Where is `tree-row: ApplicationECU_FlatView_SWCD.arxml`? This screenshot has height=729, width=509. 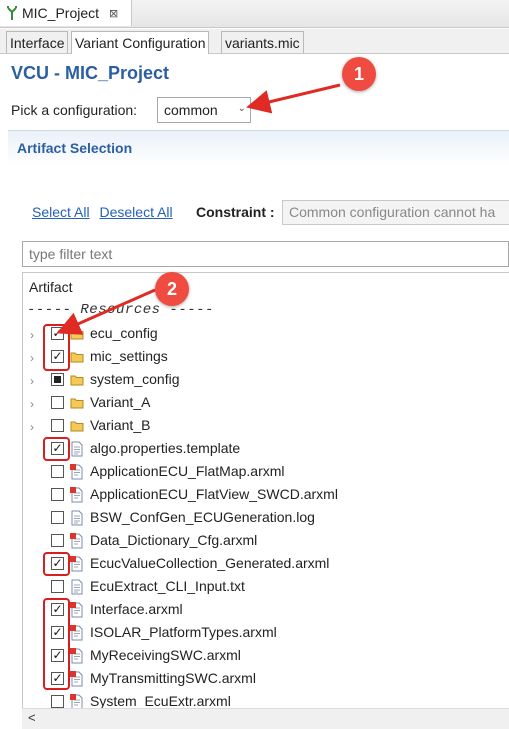
tree-row: ApplicationECU_FlatView_SWCD.arxml is located at coordinates (266, 495).